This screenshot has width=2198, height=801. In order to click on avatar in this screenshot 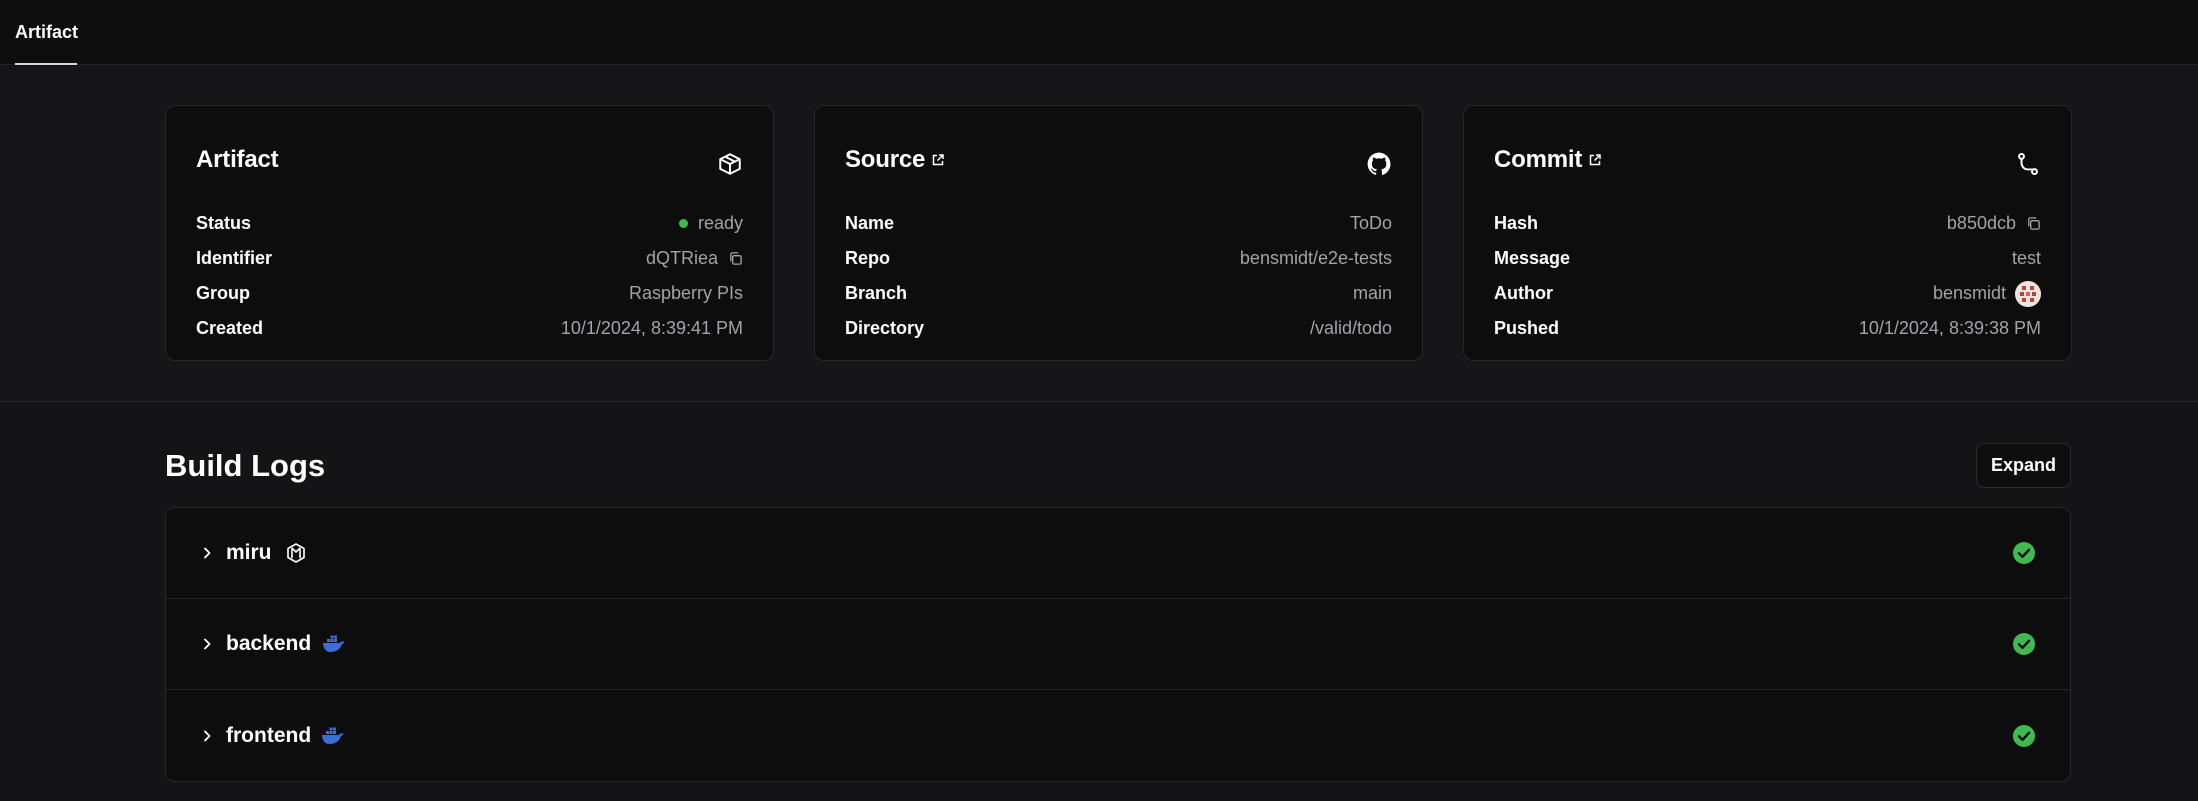, I will do `click(2028, 293)`.